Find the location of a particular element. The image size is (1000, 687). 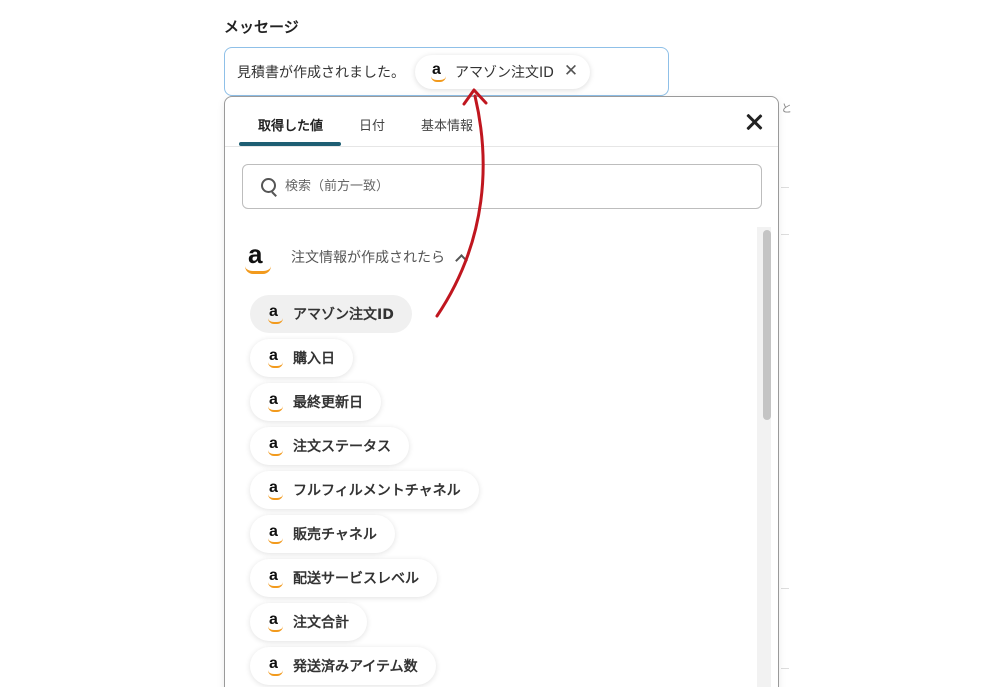

message-label: メッセージ is located at coordinates (261, 27).